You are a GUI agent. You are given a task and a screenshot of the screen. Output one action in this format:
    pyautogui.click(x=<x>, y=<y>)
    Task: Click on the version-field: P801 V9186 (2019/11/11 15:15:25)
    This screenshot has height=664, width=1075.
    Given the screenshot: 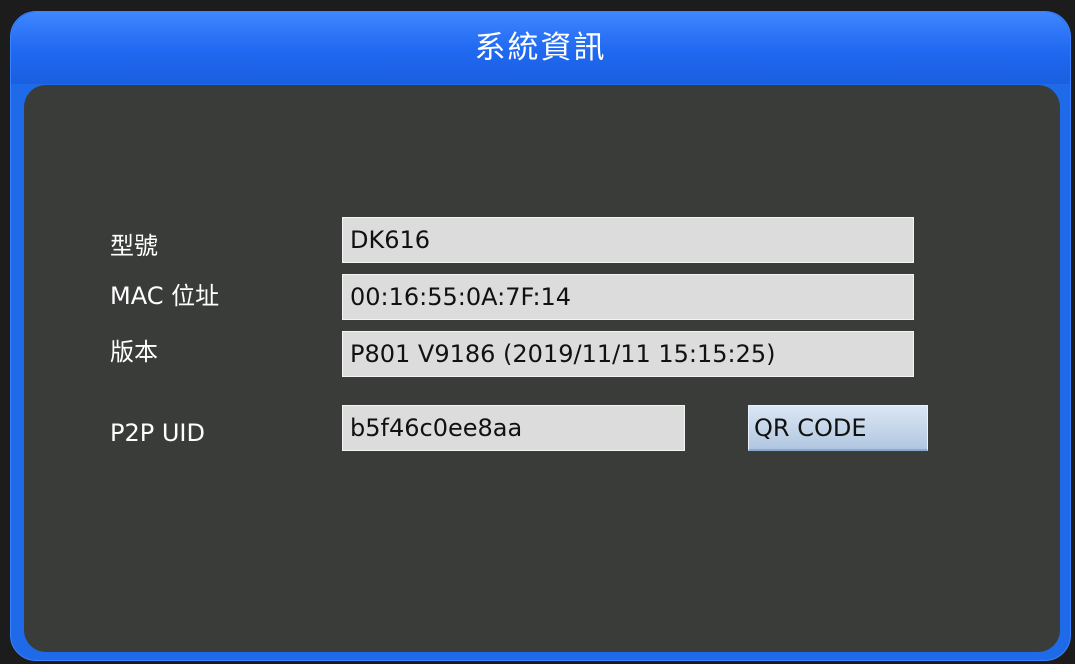 What is the action you would take?
    pyautogui.click(x=628, y=354)
    